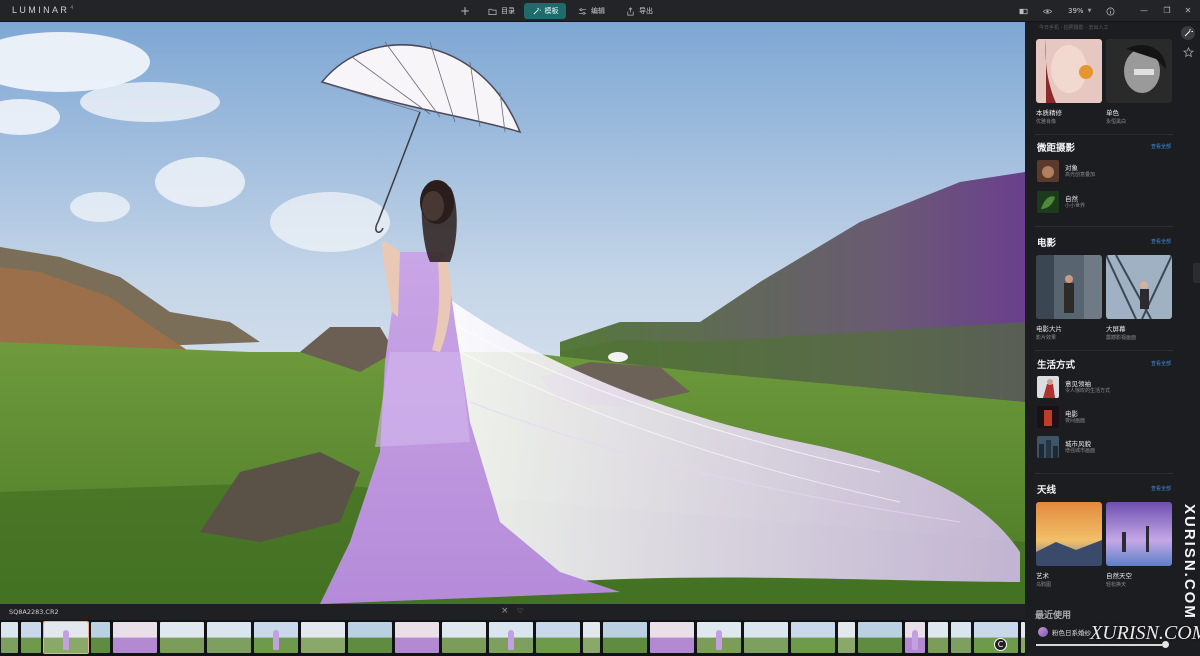 The width and height of the screenshot is (1200, 656). What do you see at coordinates (1046, 122) in the screenshot?
I see `template-desc: 优雅肖像` at bounding box center [1046, 122].